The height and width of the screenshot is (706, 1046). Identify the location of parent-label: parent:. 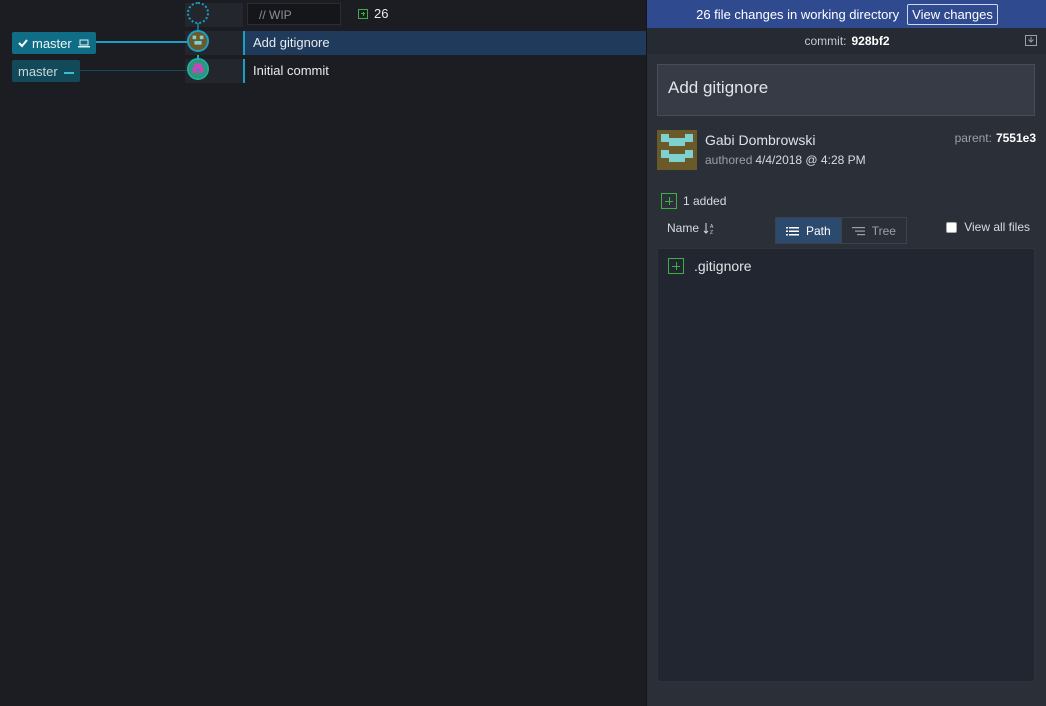
(973, 138).